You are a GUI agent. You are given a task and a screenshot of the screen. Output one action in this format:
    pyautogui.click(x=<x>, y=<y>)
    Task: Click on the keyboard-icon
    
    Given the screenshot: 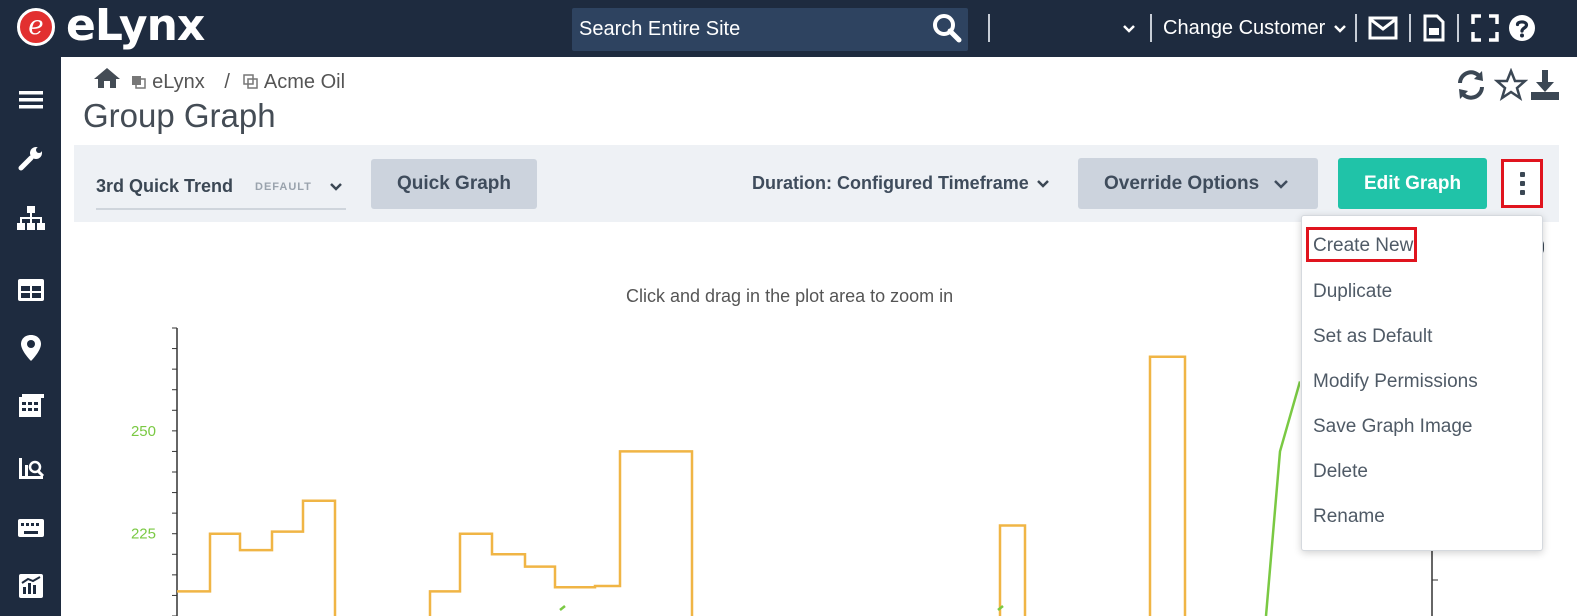 What is the action you would take?
    pyautogui.click(x=31, y=528)
    